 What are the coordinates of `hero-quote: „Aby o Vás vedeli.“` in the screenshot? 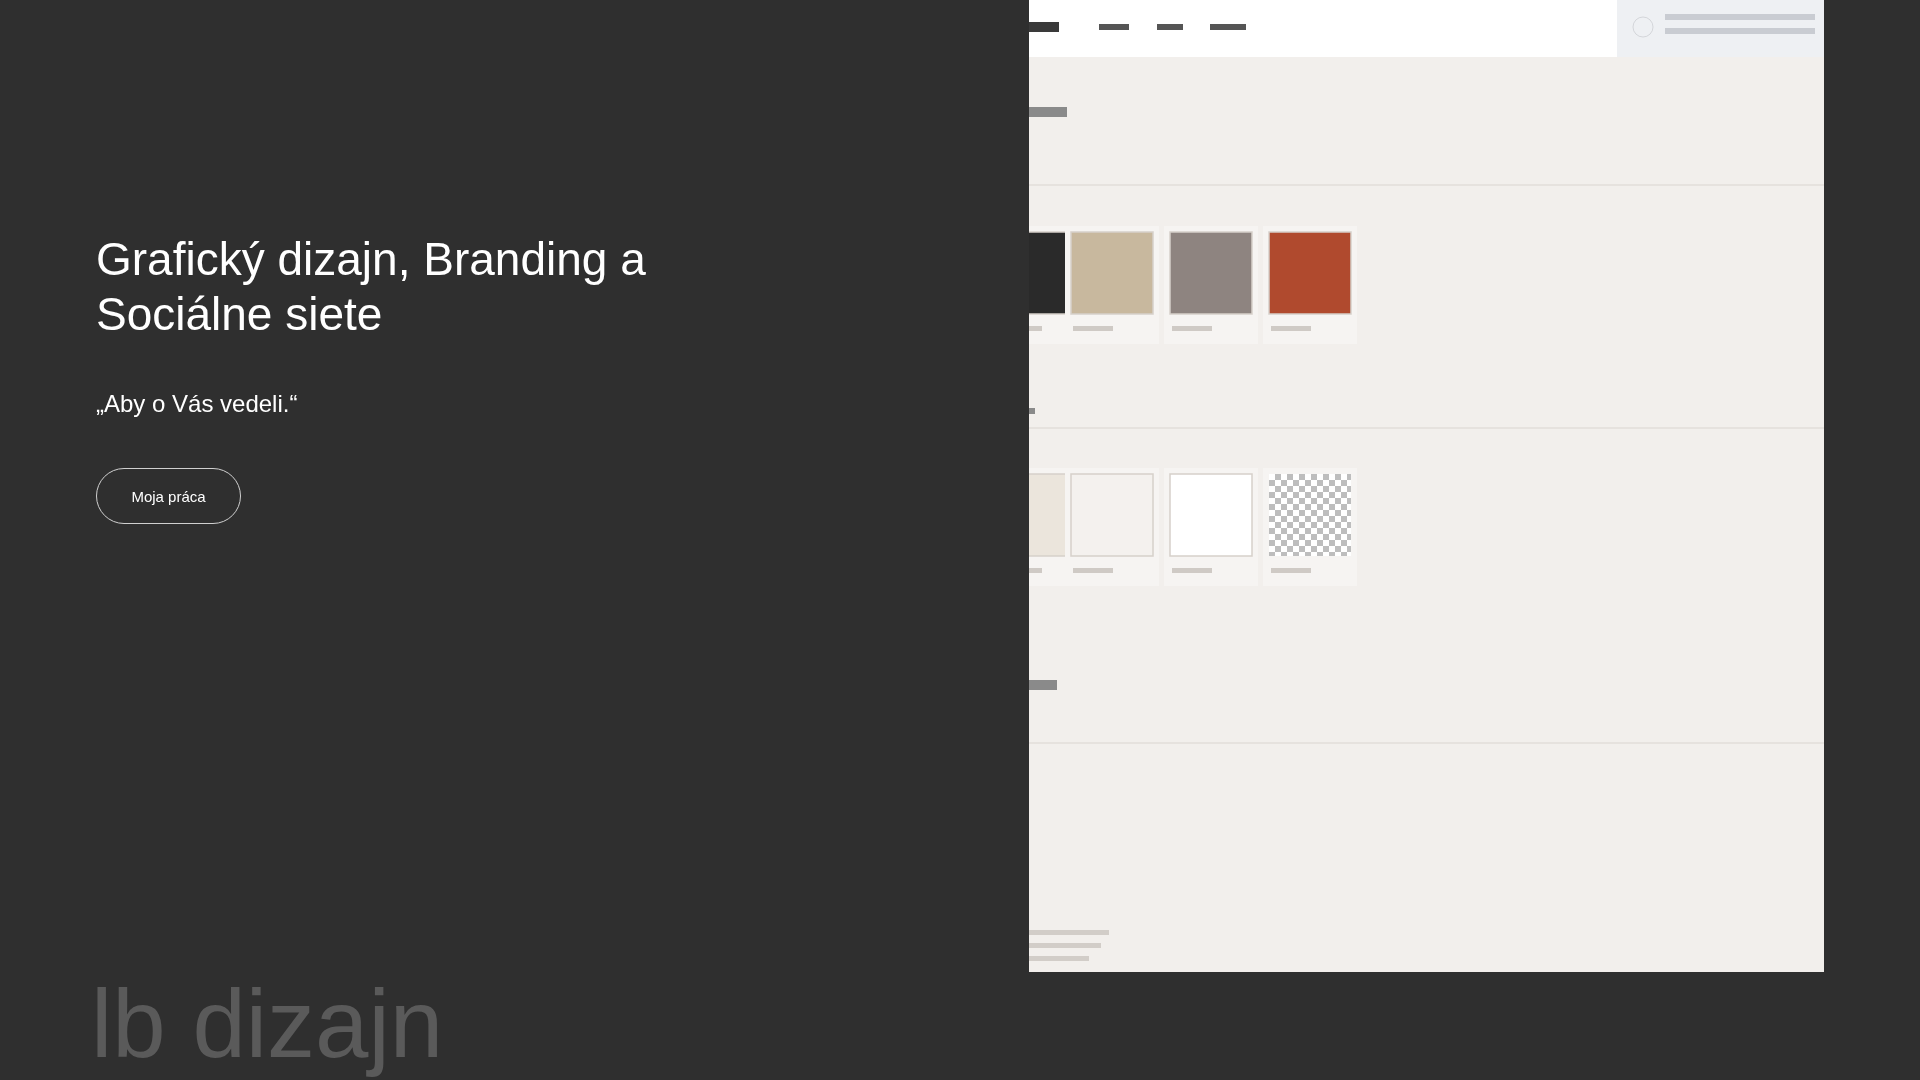 It's located at (197, 404).